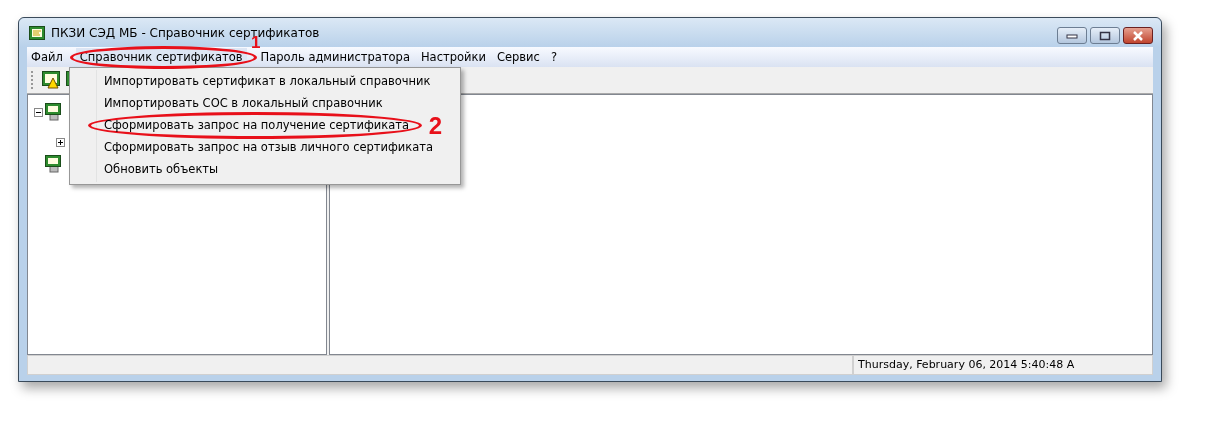 The height and width of the screenshot is (432, 1211). I want to click on collapse-icon, so click(38, 112).